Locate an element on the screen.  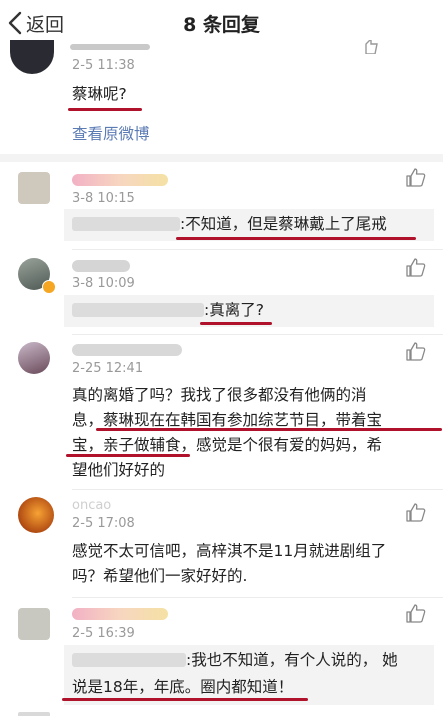
post-text: 蔡琳呢? is located at coordinates (99, 94).